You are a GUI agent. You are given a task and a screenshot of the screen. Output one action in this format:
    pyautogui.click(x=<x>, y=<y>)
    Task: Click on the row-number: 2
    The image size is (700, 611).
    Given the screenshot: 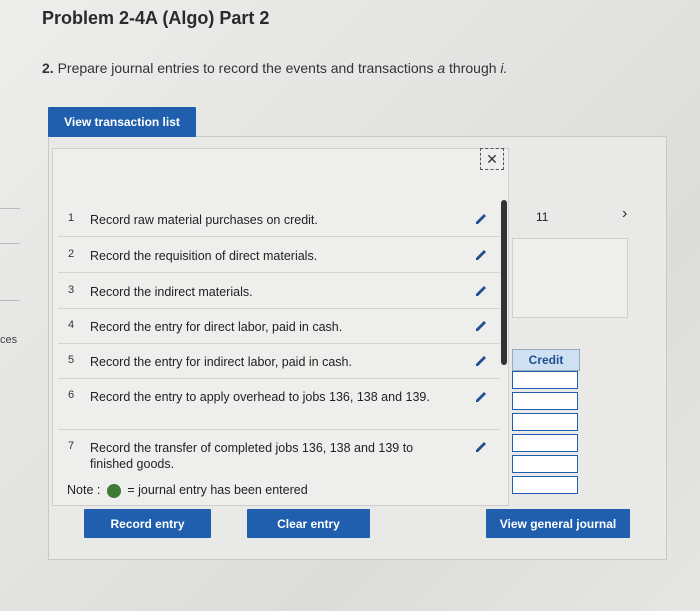 What is the action you would take?
    pyautogui.click(x=71, y=254)
    